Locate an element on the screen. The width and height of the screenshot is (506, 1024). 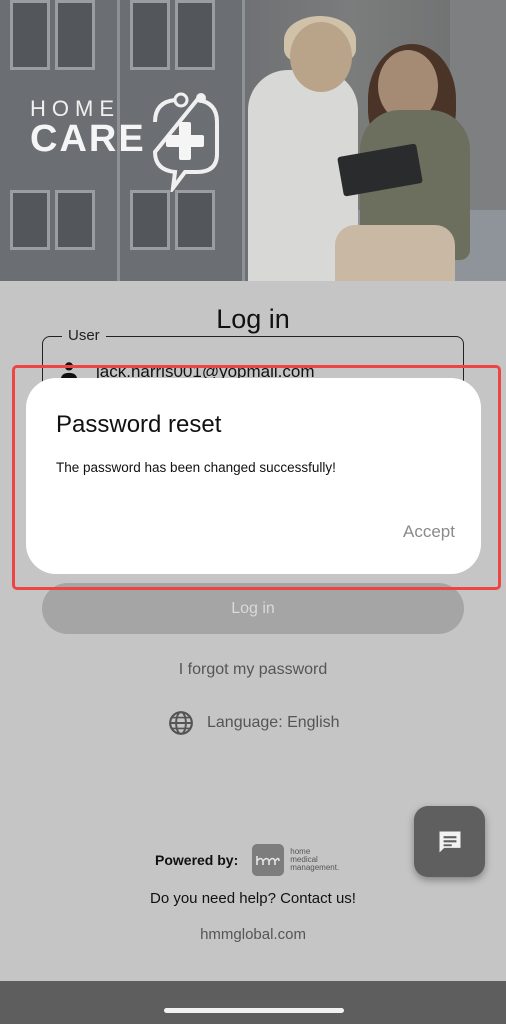
forgot-password-link: I forgot my password is located at coordinates (253, 670).